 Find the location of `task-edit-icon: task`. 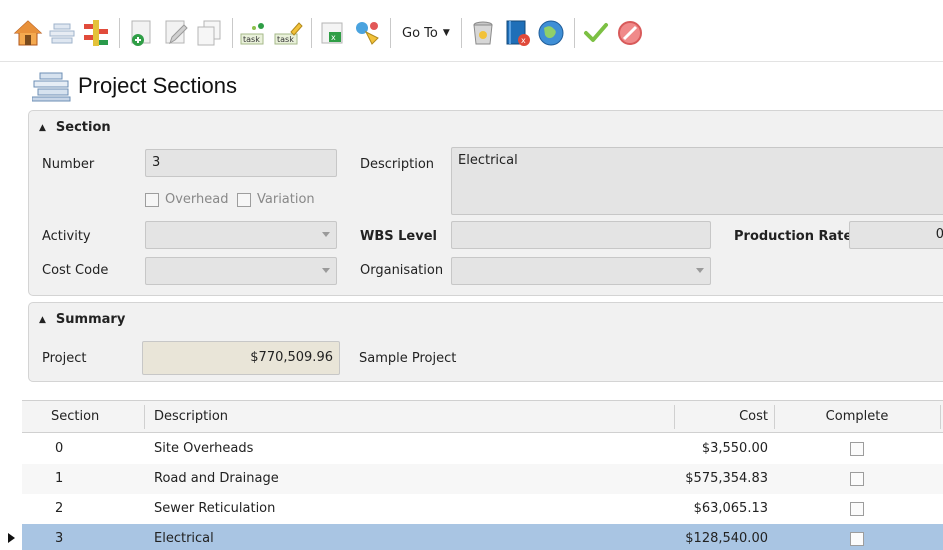

task-edit-icon: task is located at coordinates (288, 33).